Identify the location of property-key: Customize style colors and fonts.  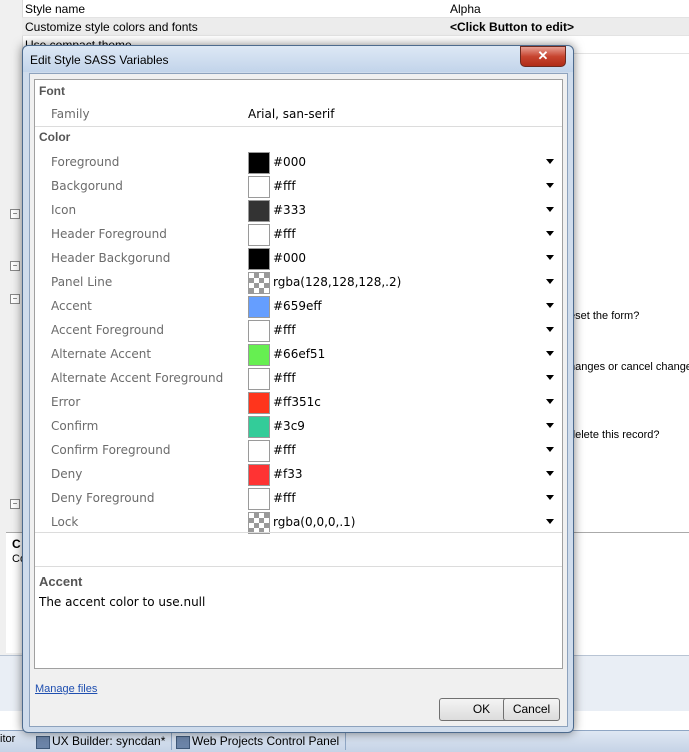
(111, 27).